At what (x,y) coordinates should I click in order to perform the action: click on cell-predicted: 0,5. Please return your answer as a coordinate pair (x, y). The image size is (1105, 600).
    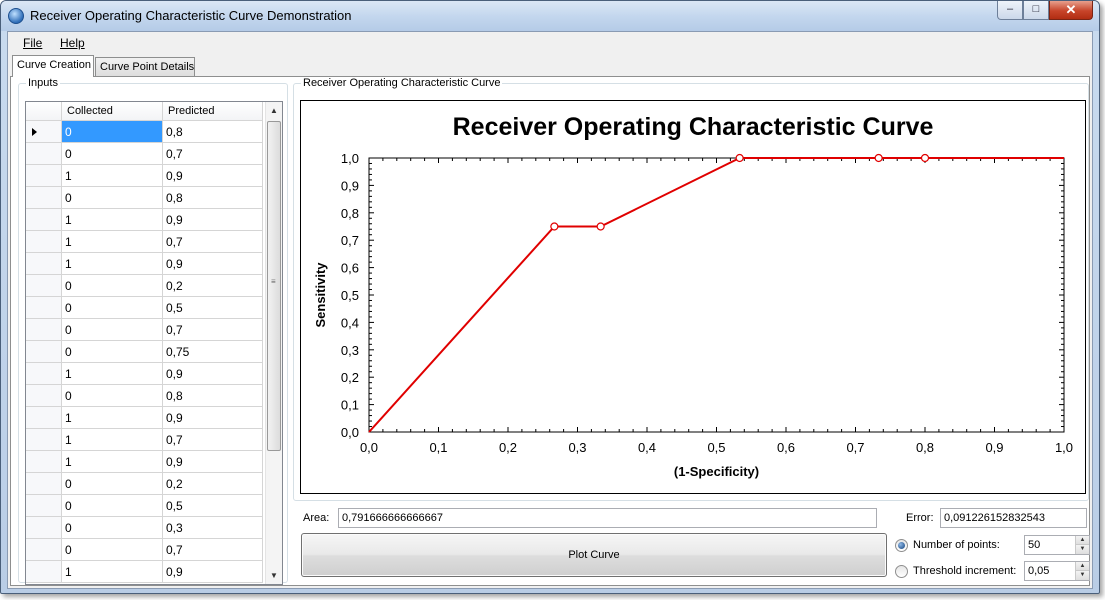
    Looking at the image, I should click on (213, 506).